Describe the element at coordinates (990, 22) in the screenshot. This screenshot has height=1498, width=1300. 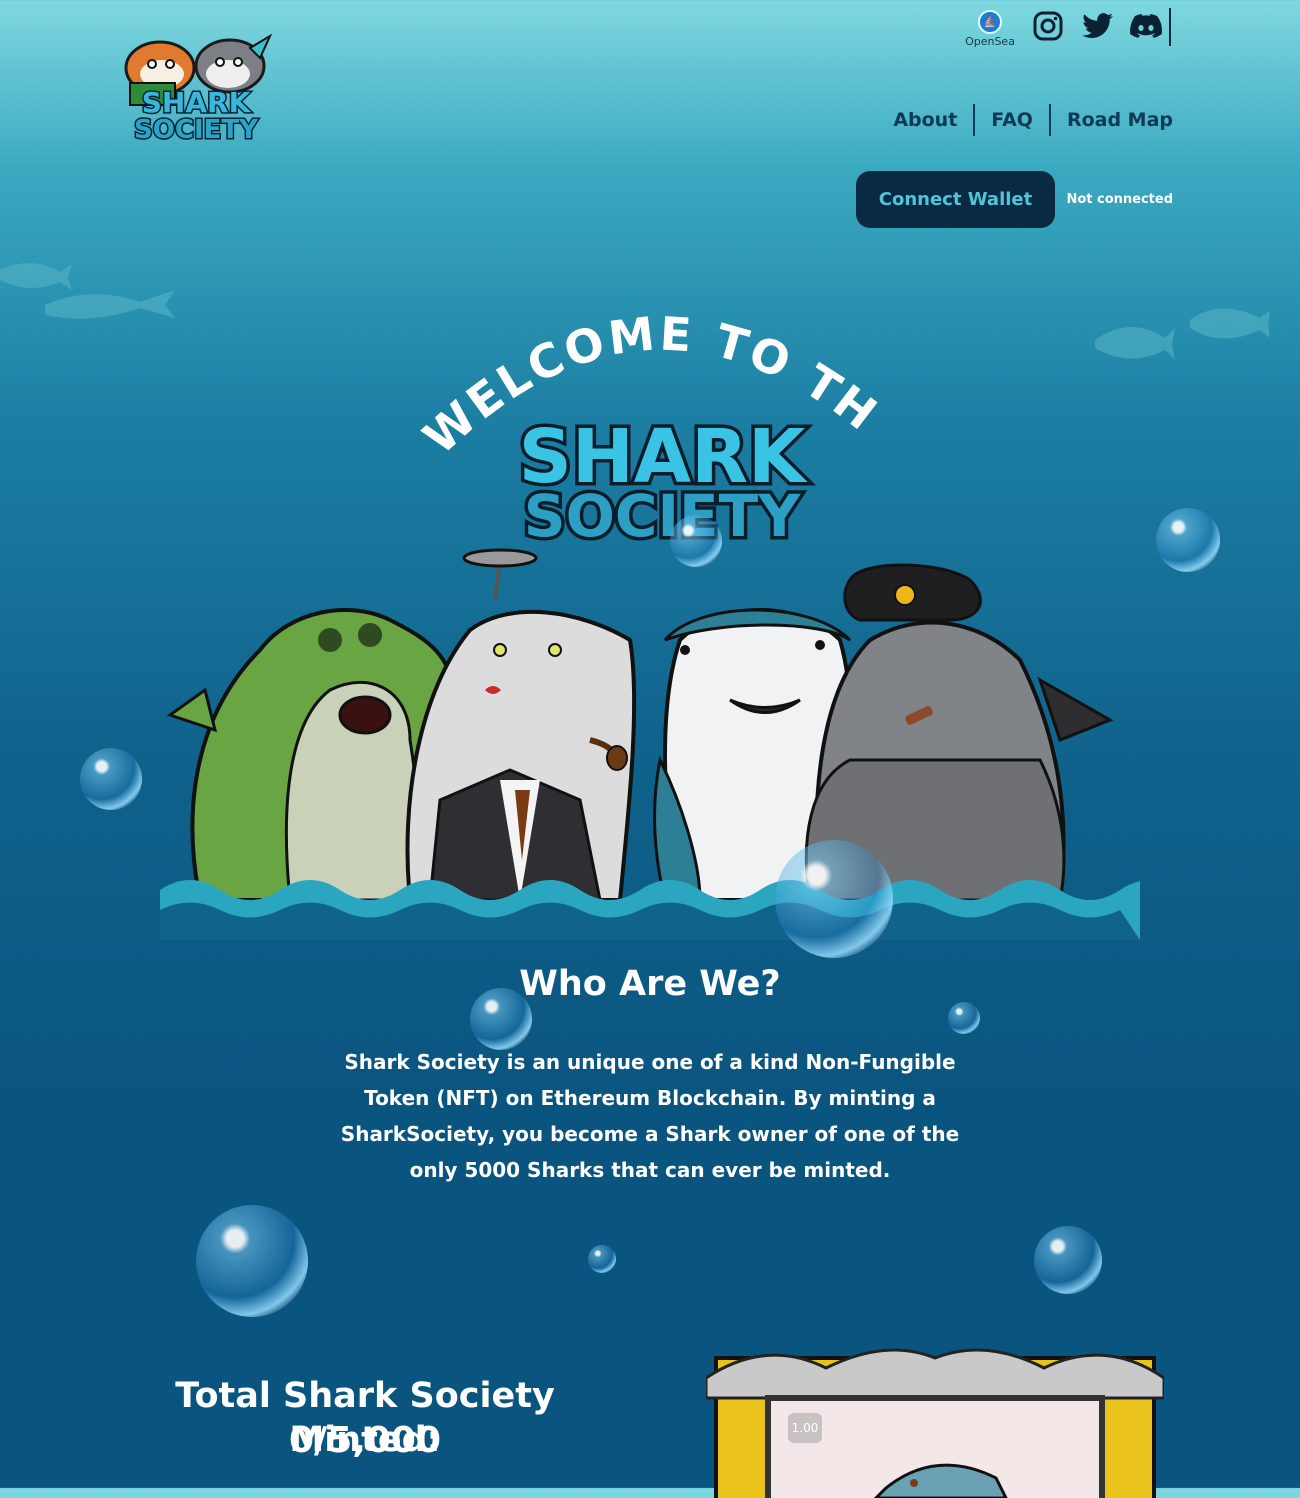
I see `opensea-icon: ⛵` at that location.